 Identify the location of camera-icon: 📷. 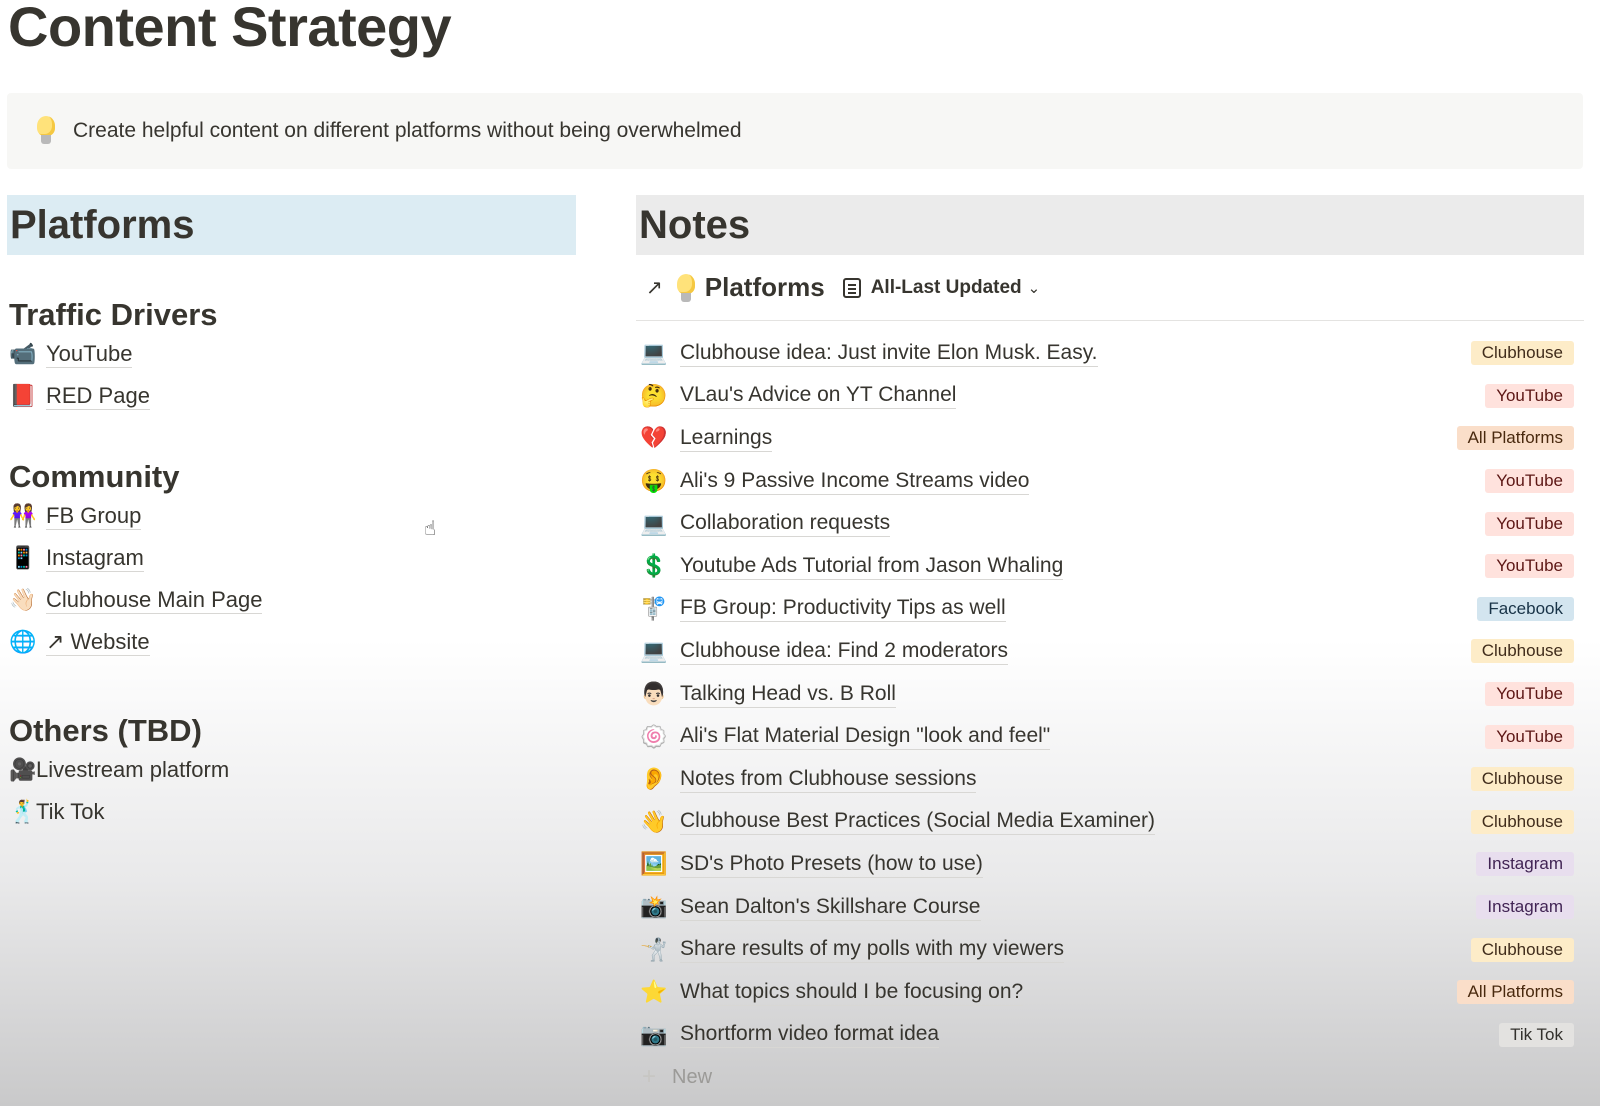
(654, 1035).